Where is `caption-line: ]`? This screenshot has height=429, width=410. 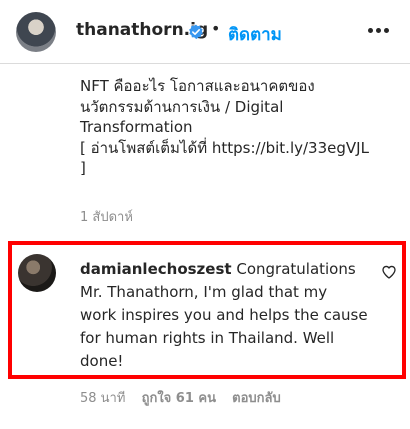 caption-line: ] is located at coordinates (83, 168).